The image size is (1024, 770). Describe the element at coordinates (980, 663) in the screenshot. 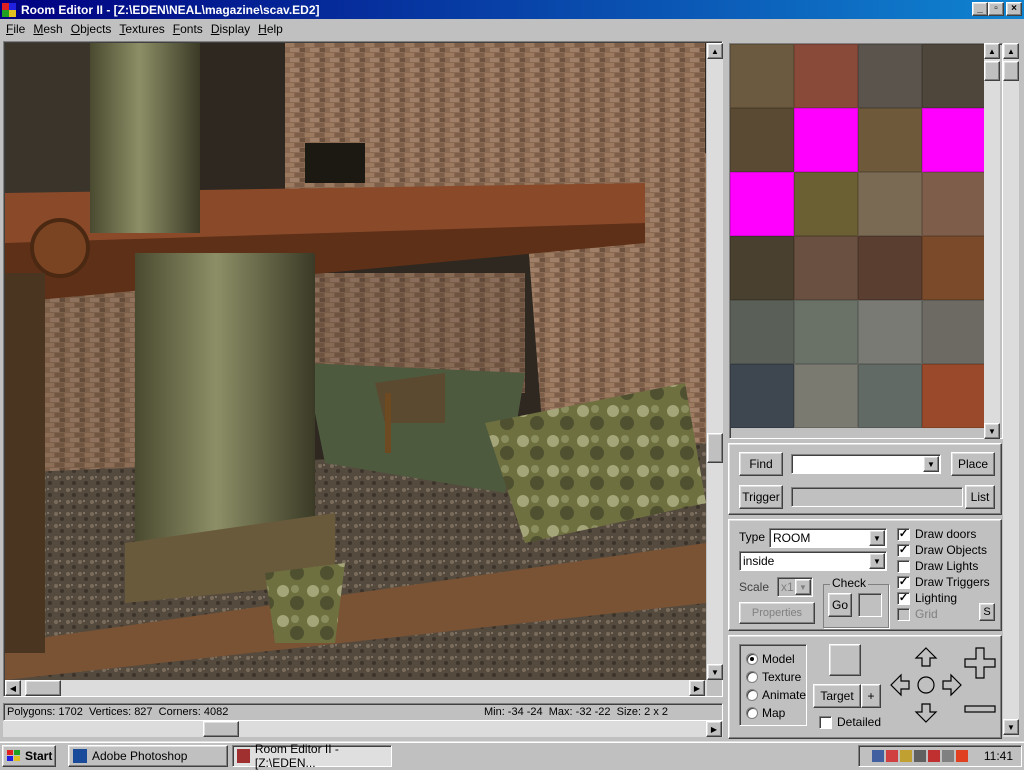

I see `zoom-in-icon` at that location.